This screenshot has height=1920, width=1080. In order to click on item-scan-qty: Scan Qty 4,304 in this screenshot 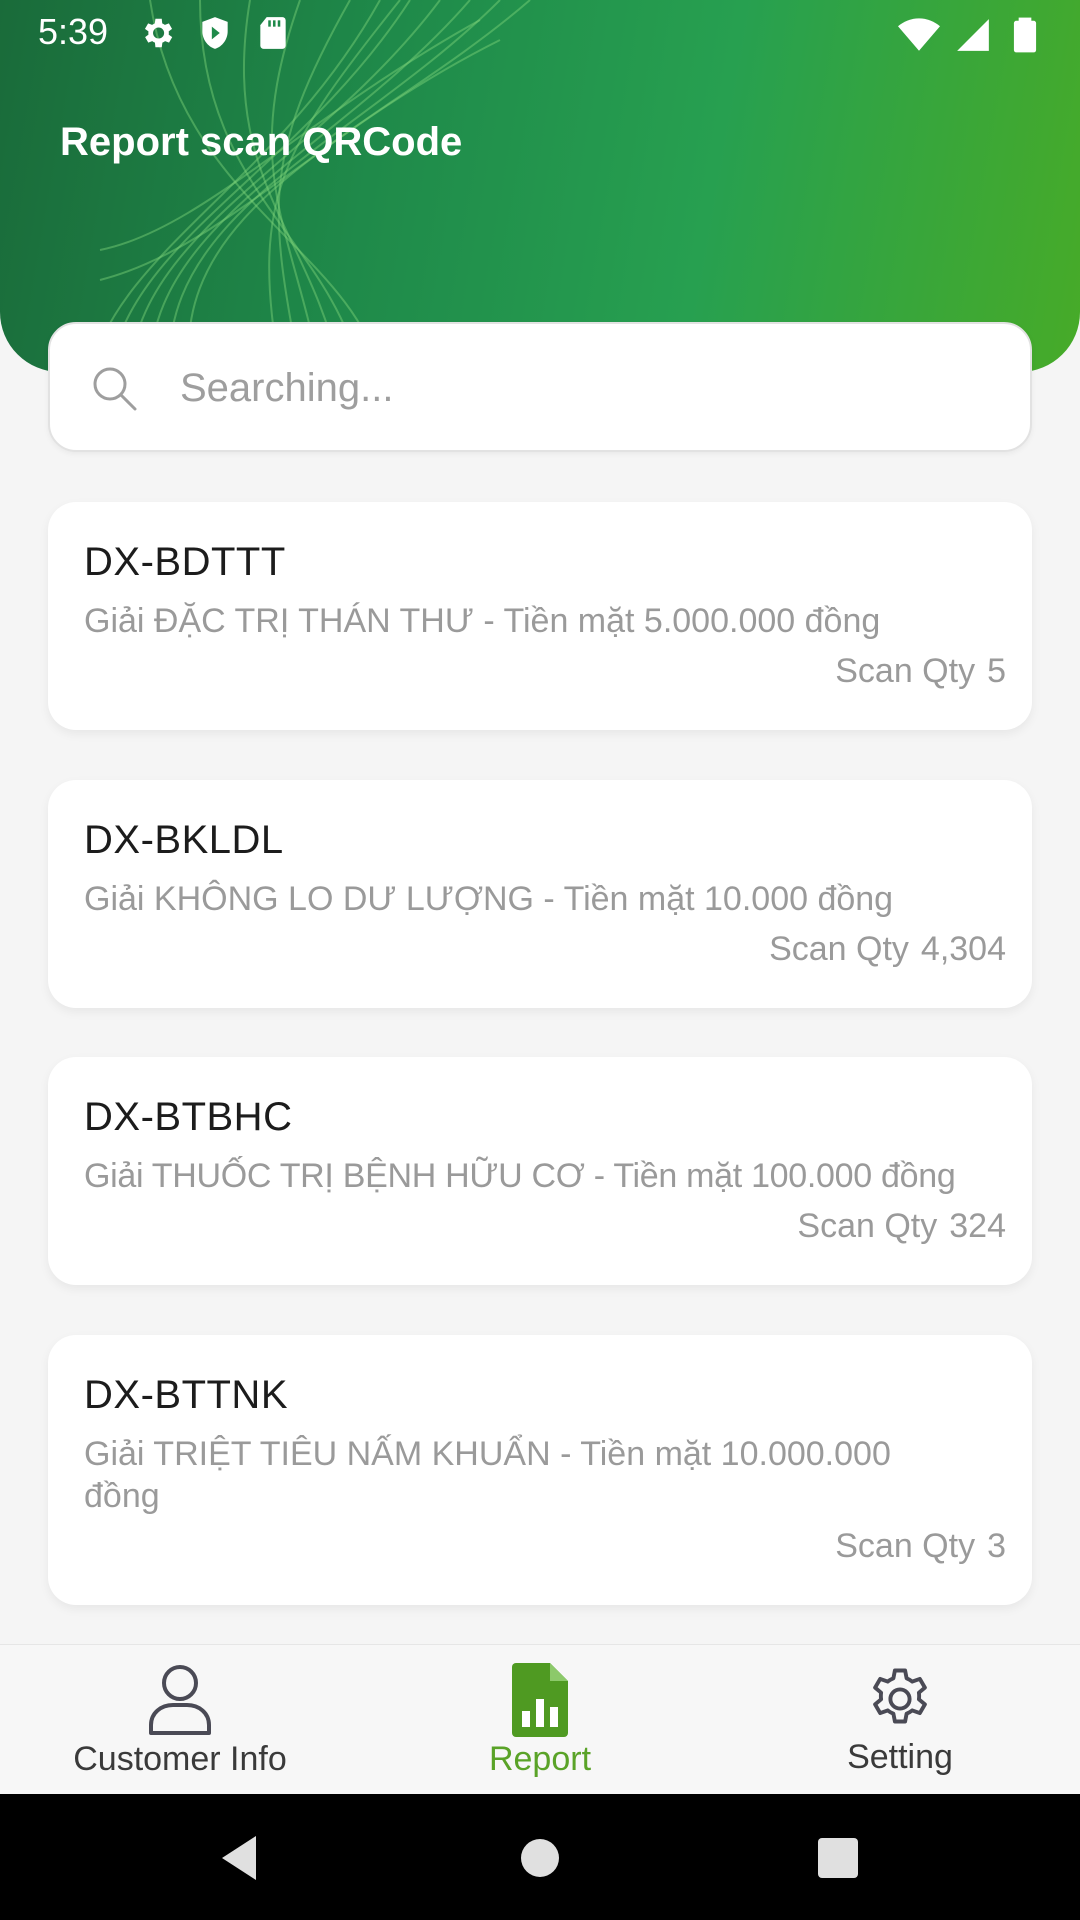, I will do `click(887, 949)`.